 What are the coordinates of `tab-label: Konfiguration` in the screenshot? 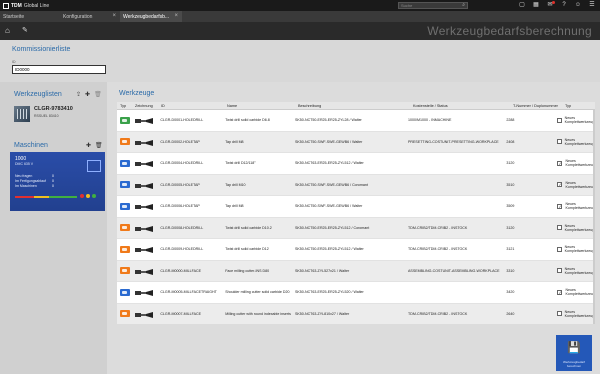 It's located at (78, 17).